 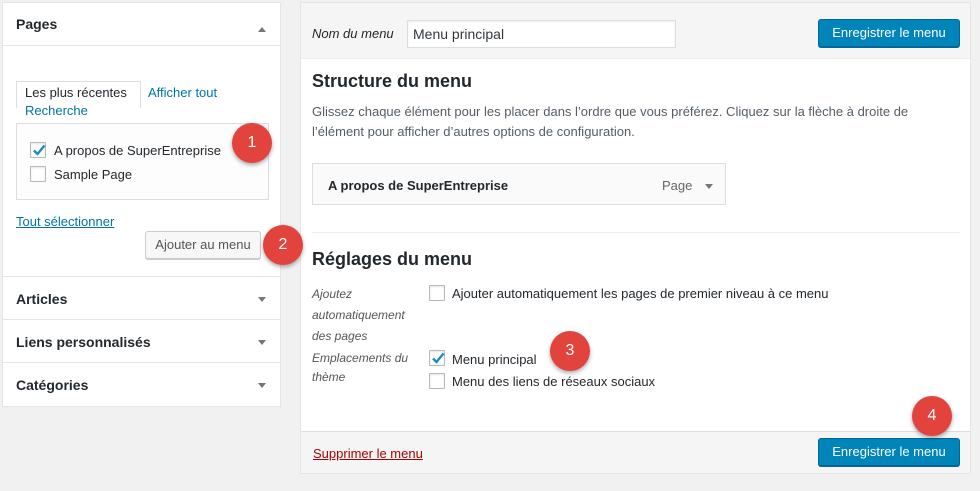 I want to click on annotation-badge-3: 3, so click(x=570, y=351).